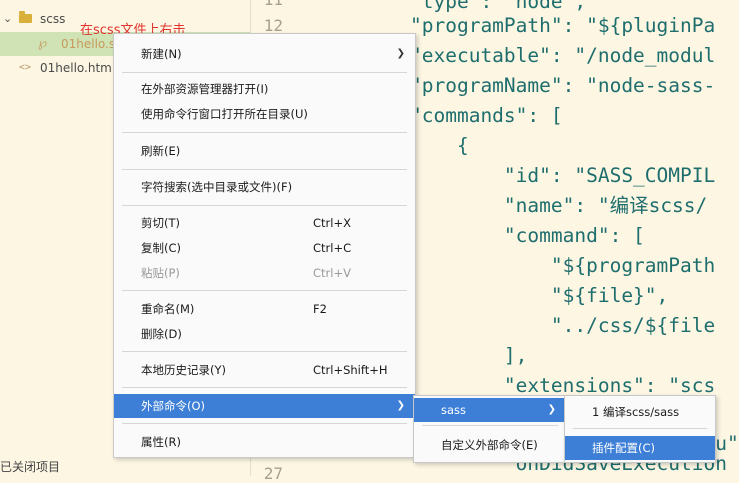 The image size is (739, 483). I want to click on menu-item-refresh: 刷新(E), so click(264, 151).